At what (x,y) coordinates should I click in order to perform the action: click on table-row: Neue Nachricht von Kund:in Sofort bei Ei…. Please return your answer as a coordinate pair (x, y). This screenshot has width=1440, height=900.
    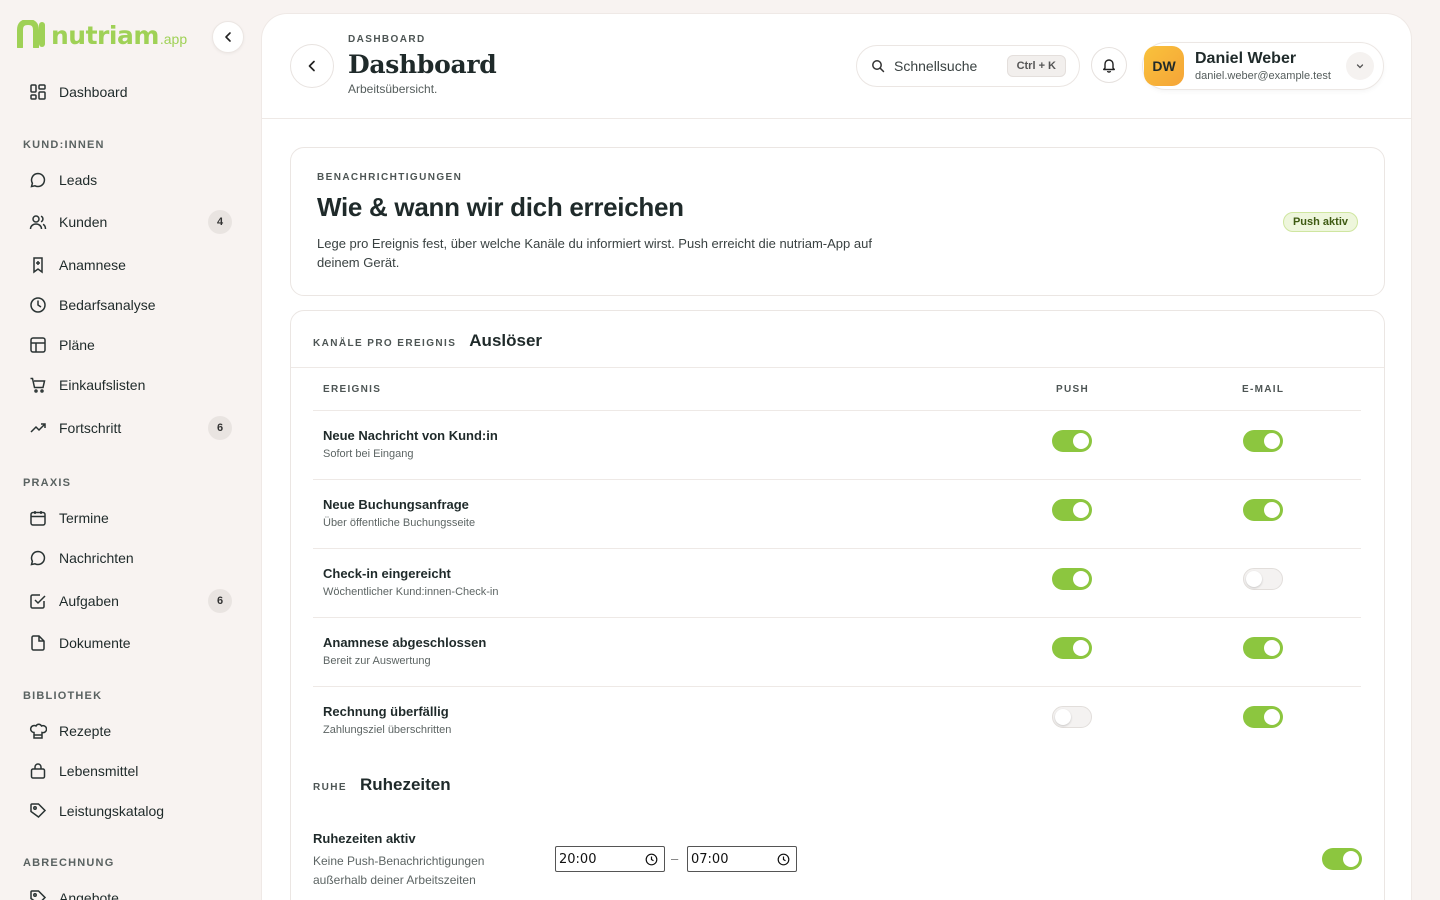
    Looking at the image, I should click on (837, 444).